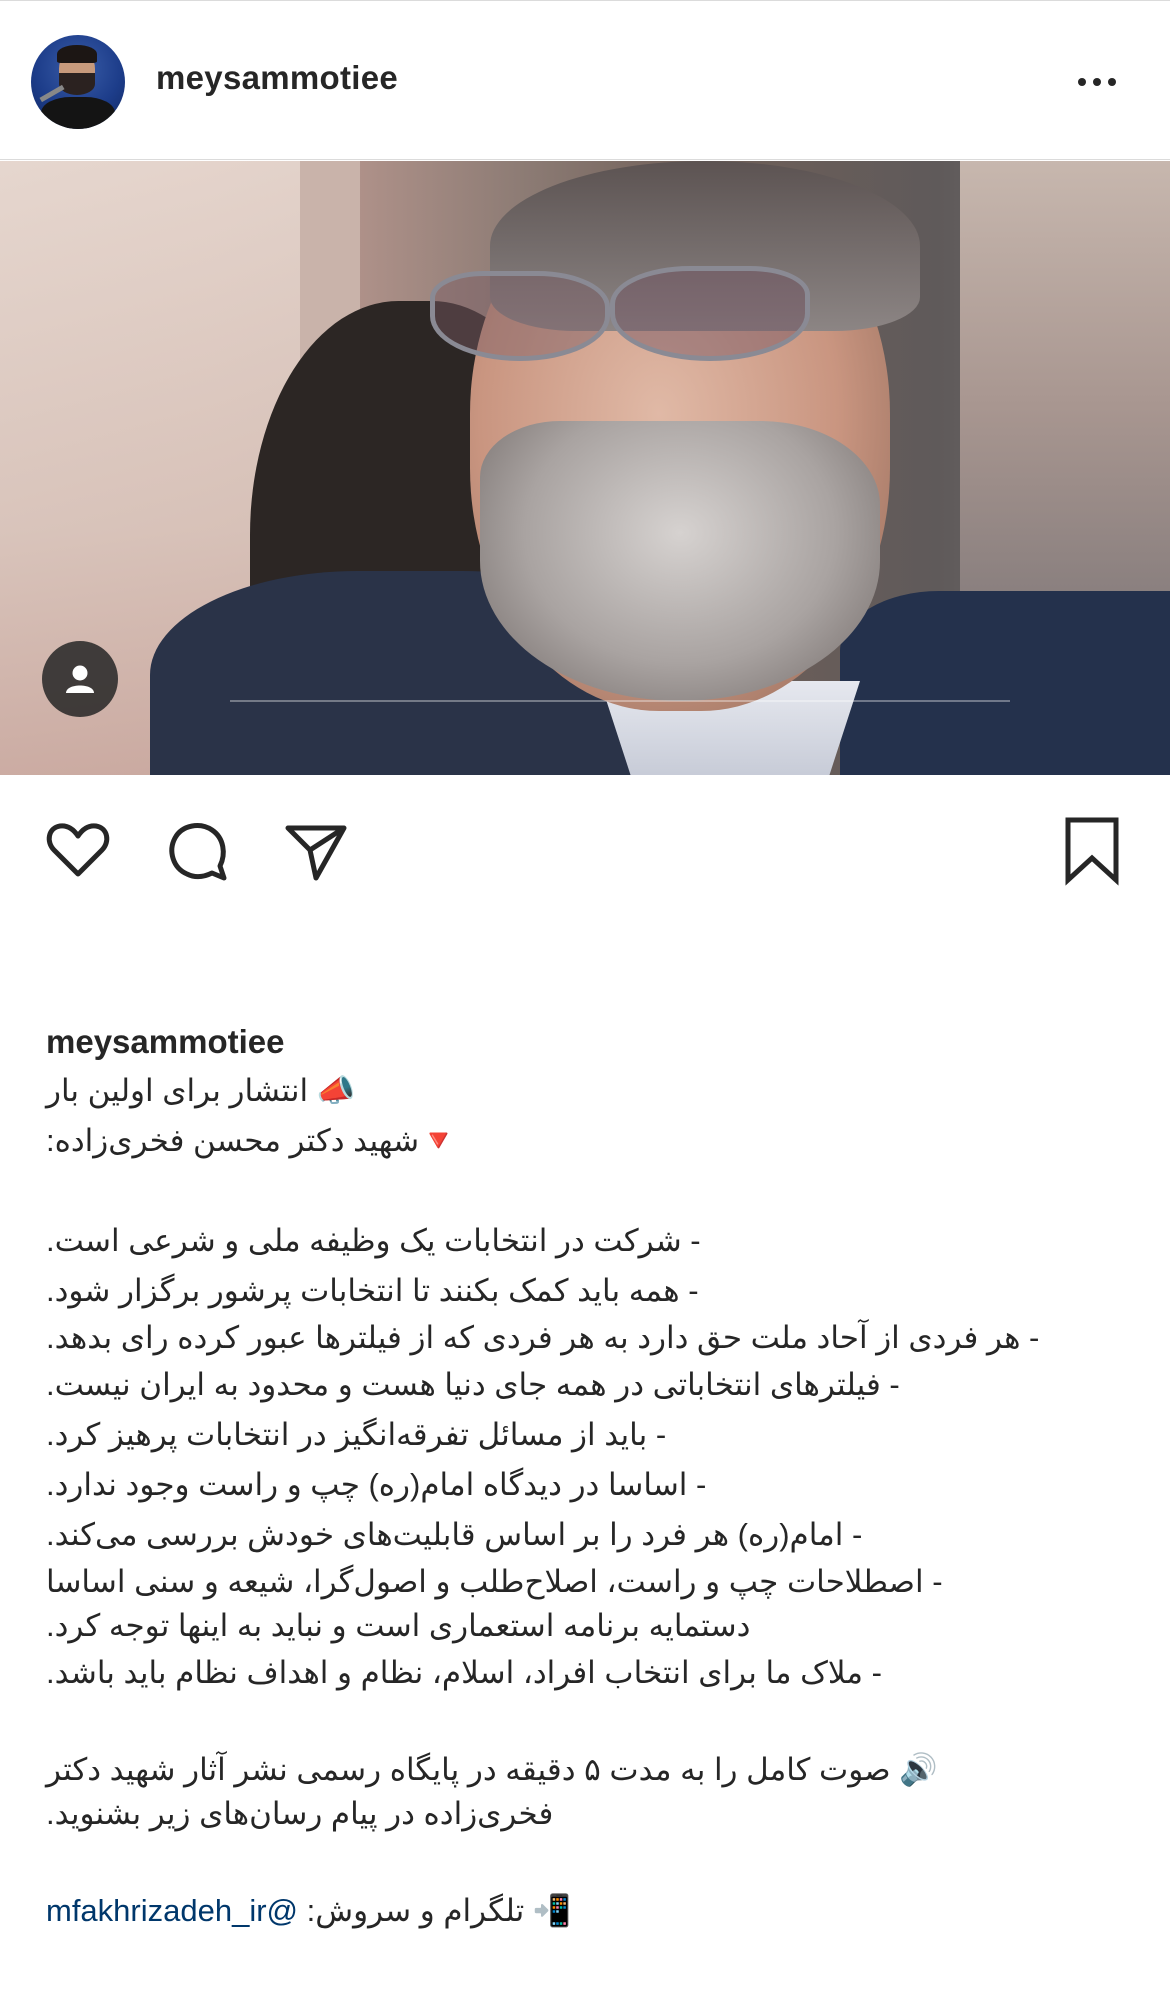 Image resolution: width=1170 pixels, height=2010 pixels. What do you see at coordinates (1102, 82) in the screenshot?
I see `more-horizontal-icon` at bounding box center [1102, 82].